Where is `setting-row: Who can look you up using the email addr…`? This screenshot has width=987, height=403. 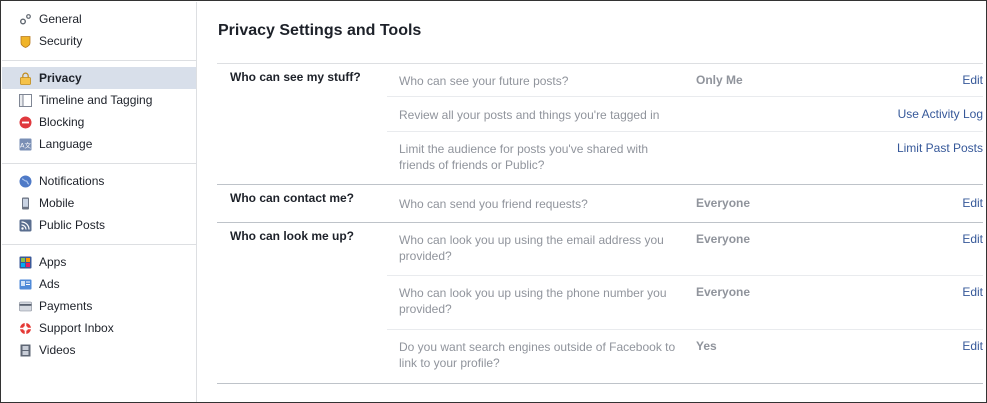 setting-row: Who can look you up using the email addr… is located at coordinates (685, 249).